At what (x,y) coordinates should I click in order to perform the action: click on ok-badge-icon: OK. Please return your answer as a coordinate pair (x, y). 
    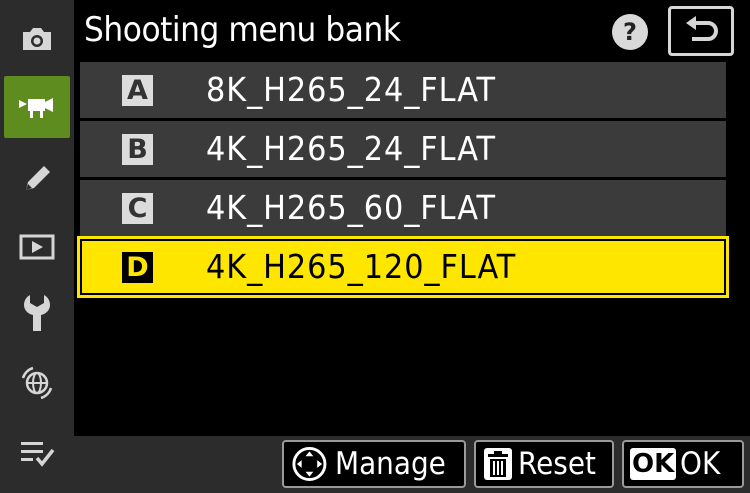
    Looking at the image, I should click on (653, 464).